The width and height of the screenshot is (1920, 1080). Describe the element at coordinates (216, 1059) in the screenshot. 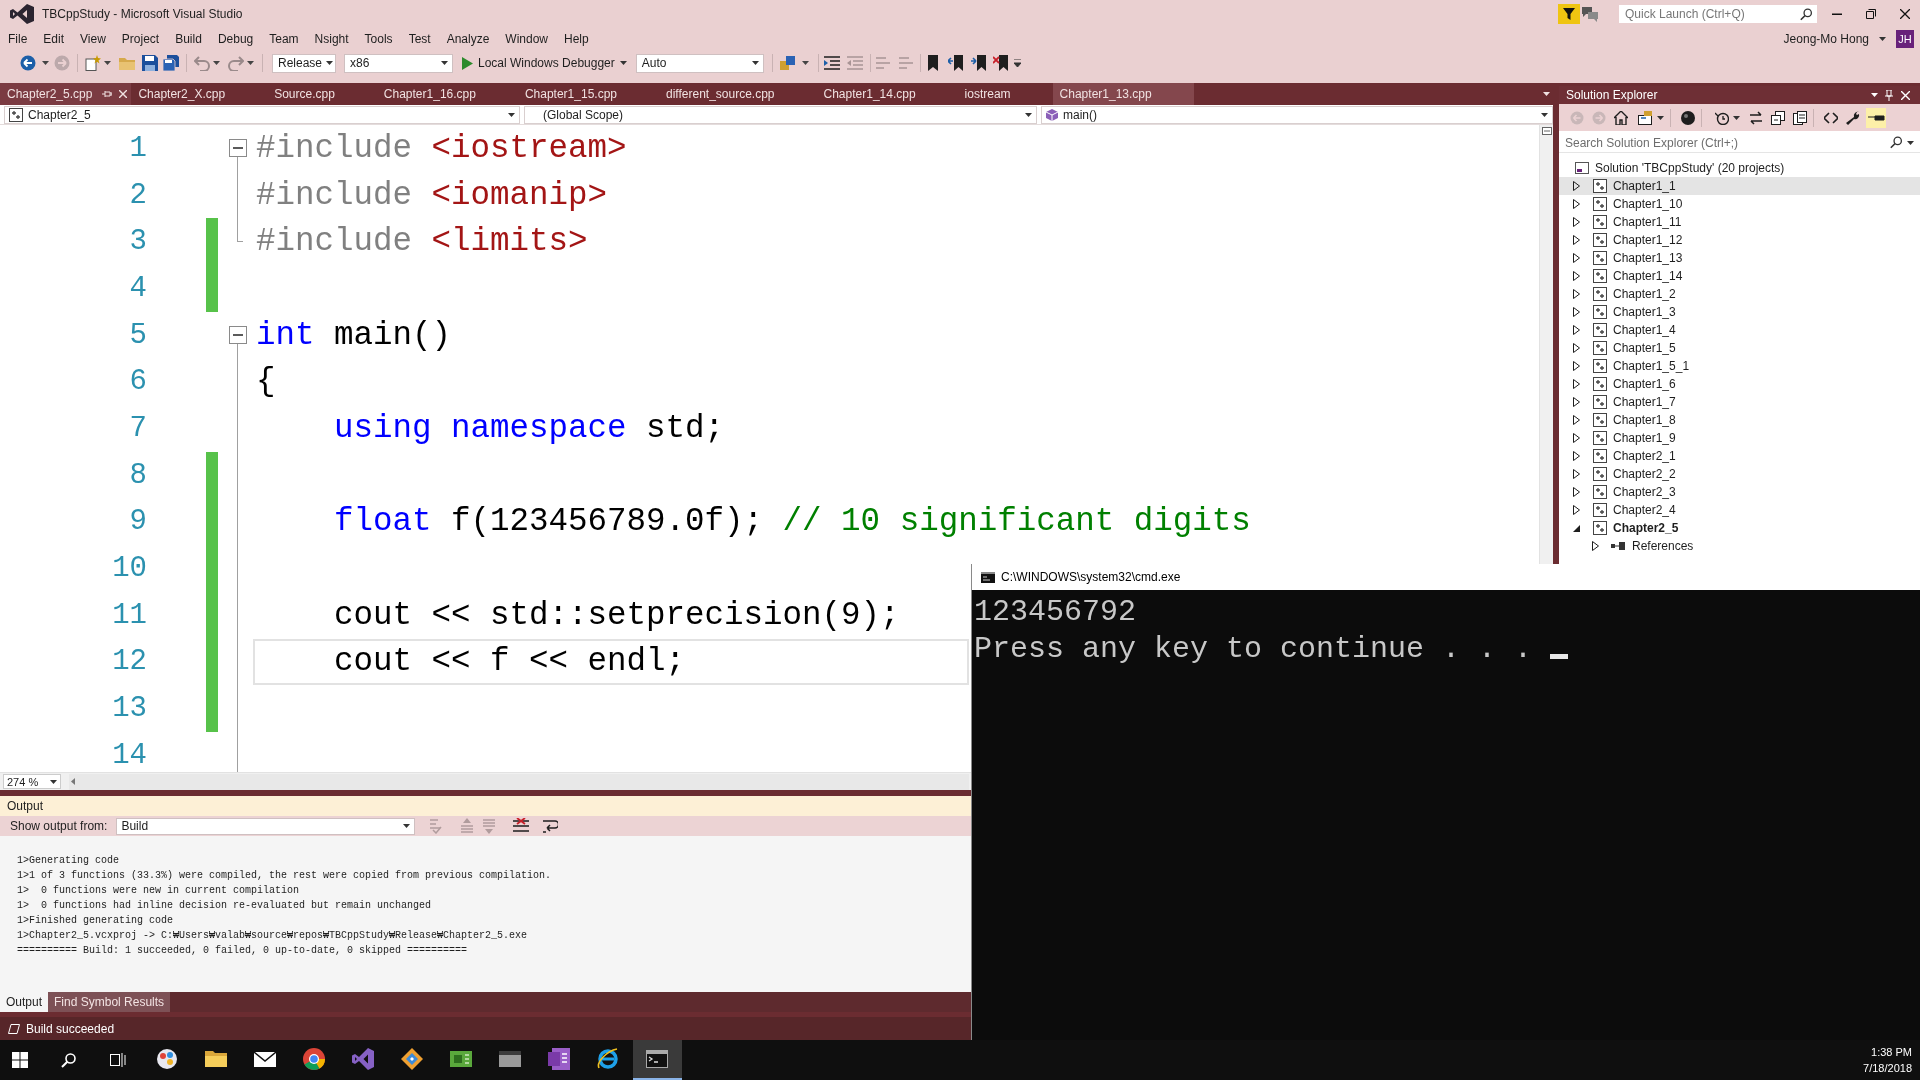

I see `folder-icon` at that location.